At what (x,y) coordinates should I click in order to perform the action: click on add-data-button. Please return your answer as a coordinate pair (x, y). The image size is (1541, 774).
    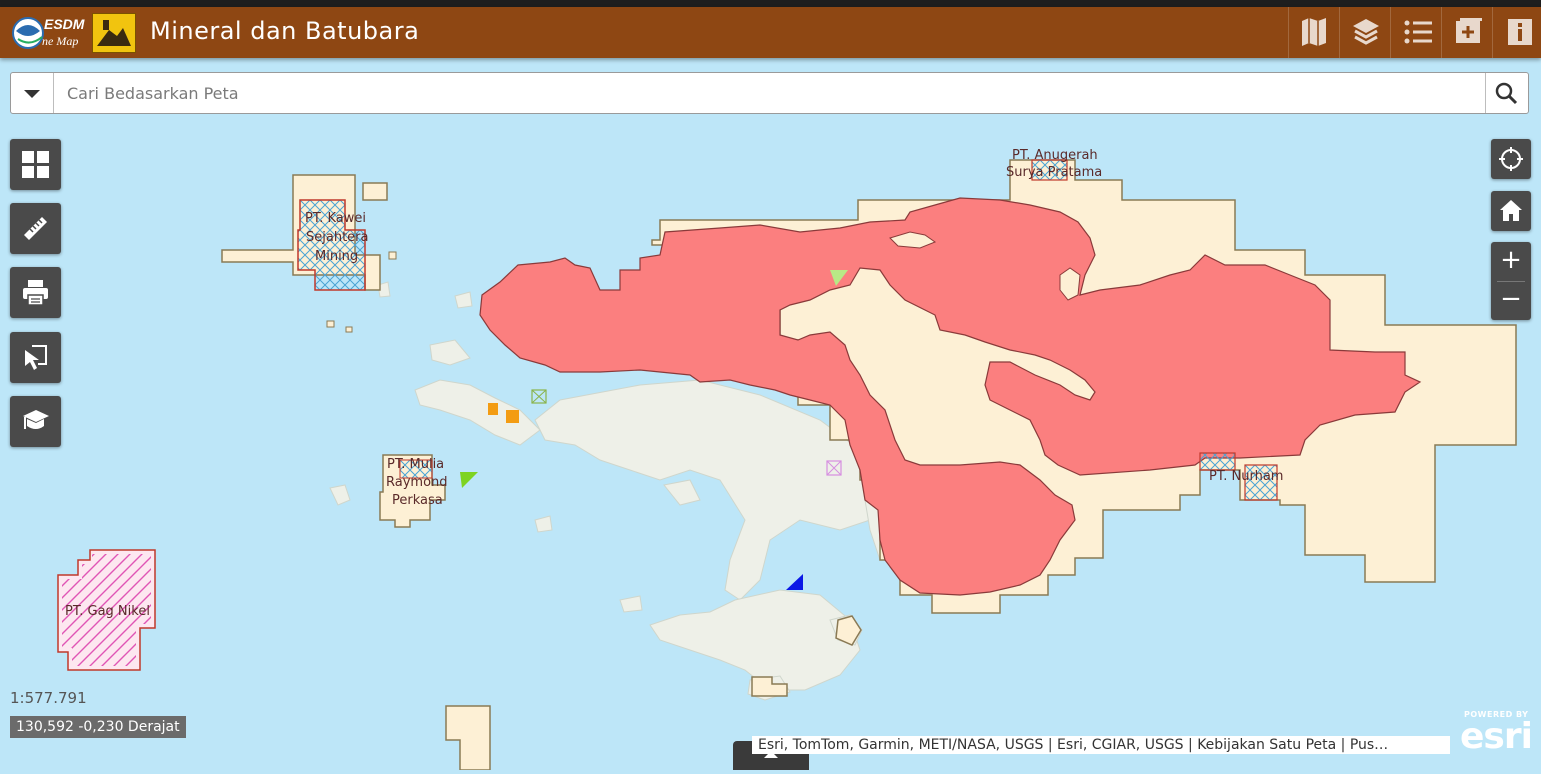
    Looking at the image, I should click on (1466, 32).